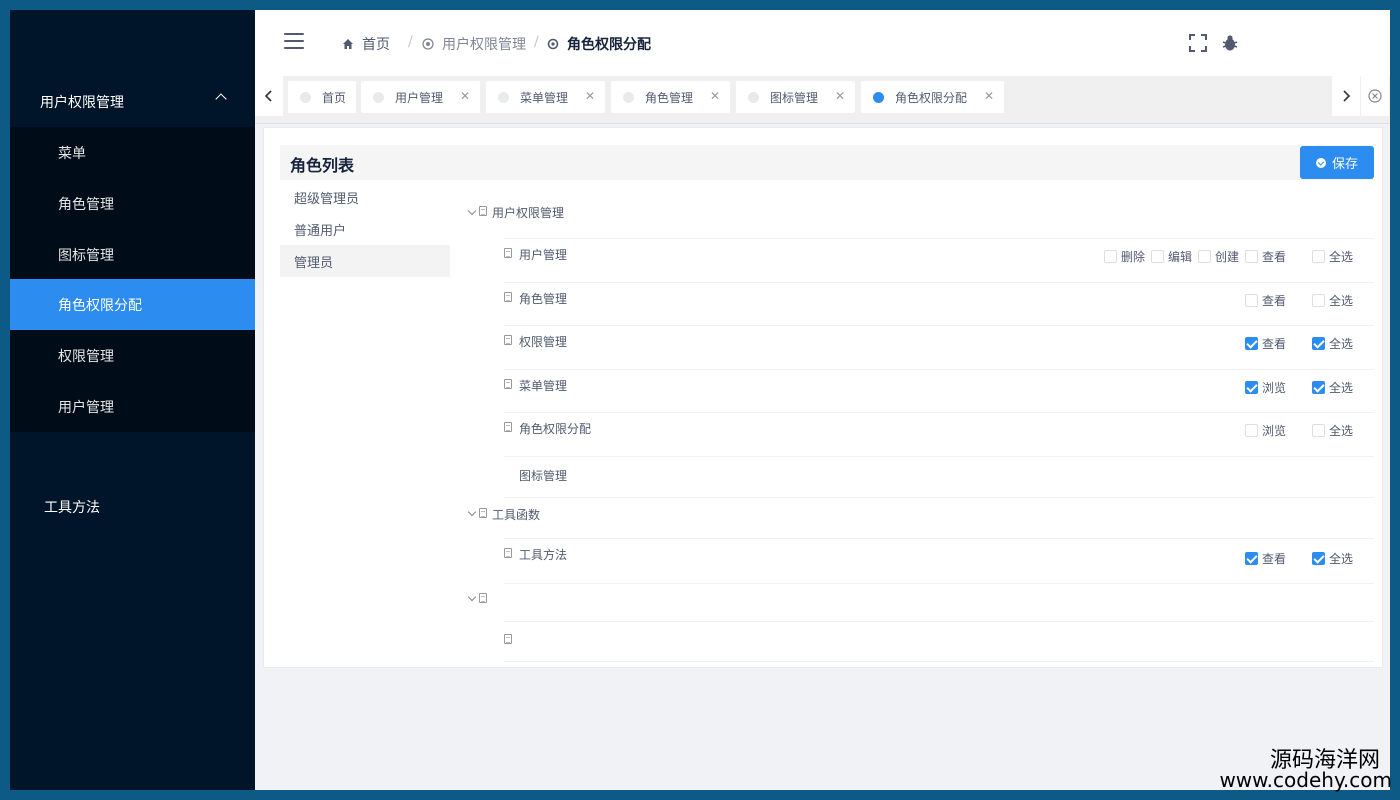  Describe the element at coordinates (1344, 163) in the screenshot. I see `save-button-label: 保存` at that location.